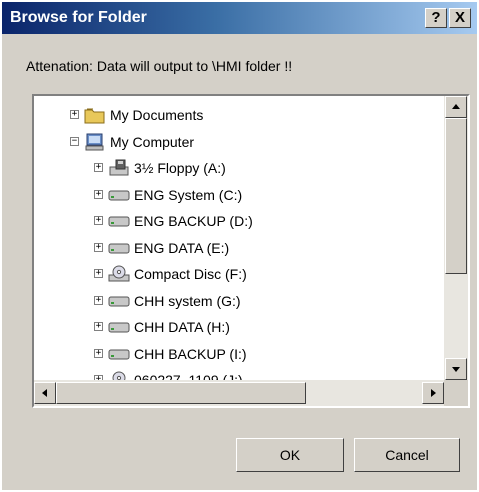  What do you see at coordinates (182, 247) in the screenshot?
I see `tree-item-label: ENG DATA (E:)` at bounding box center [182, 247].